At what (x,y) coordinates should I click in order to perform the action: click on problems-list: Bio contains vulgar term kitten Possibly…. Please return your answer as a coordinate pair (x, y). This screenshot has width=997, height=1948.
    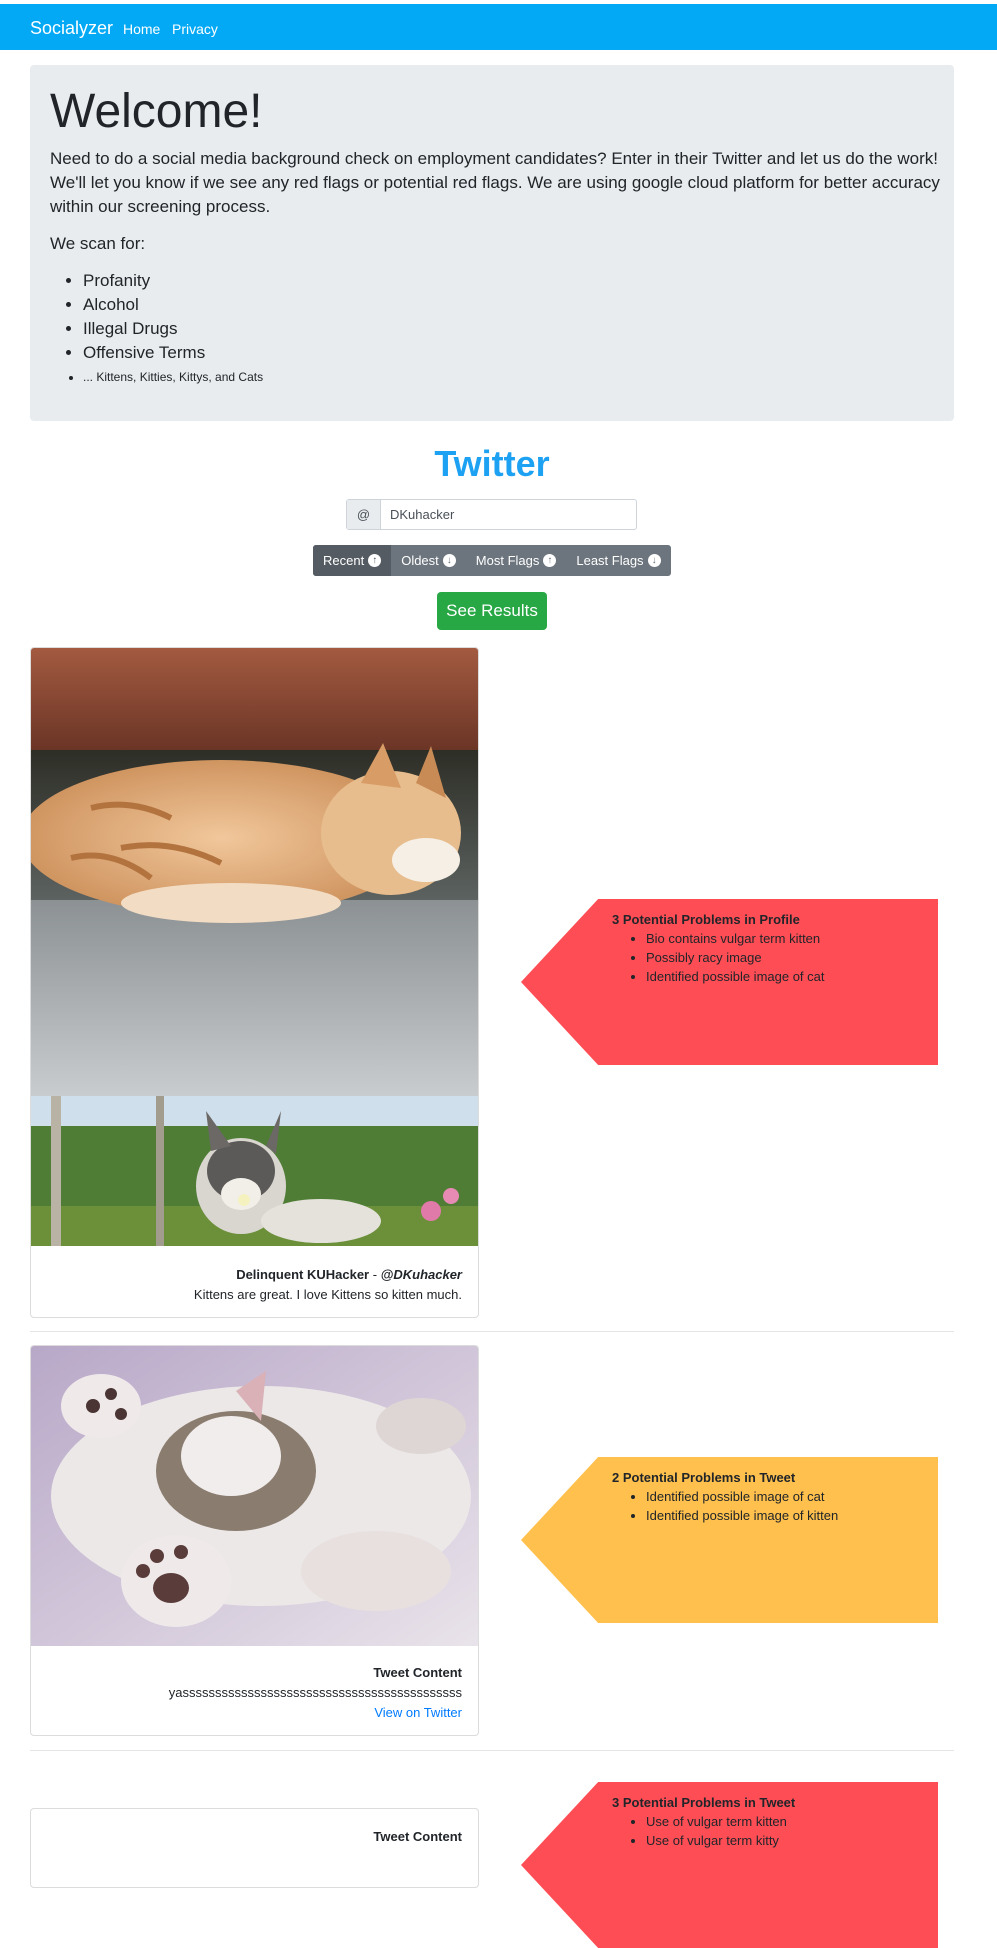
    Looking at the image, I should click on (718, 957).